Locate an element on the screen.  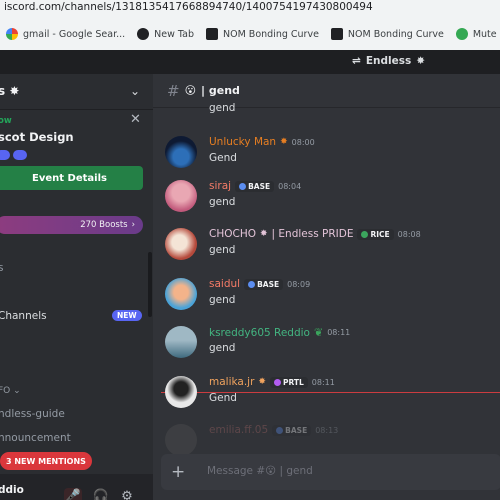
event-card: ow ✕ scot Design Event Details is located at coordinates (75, 157).